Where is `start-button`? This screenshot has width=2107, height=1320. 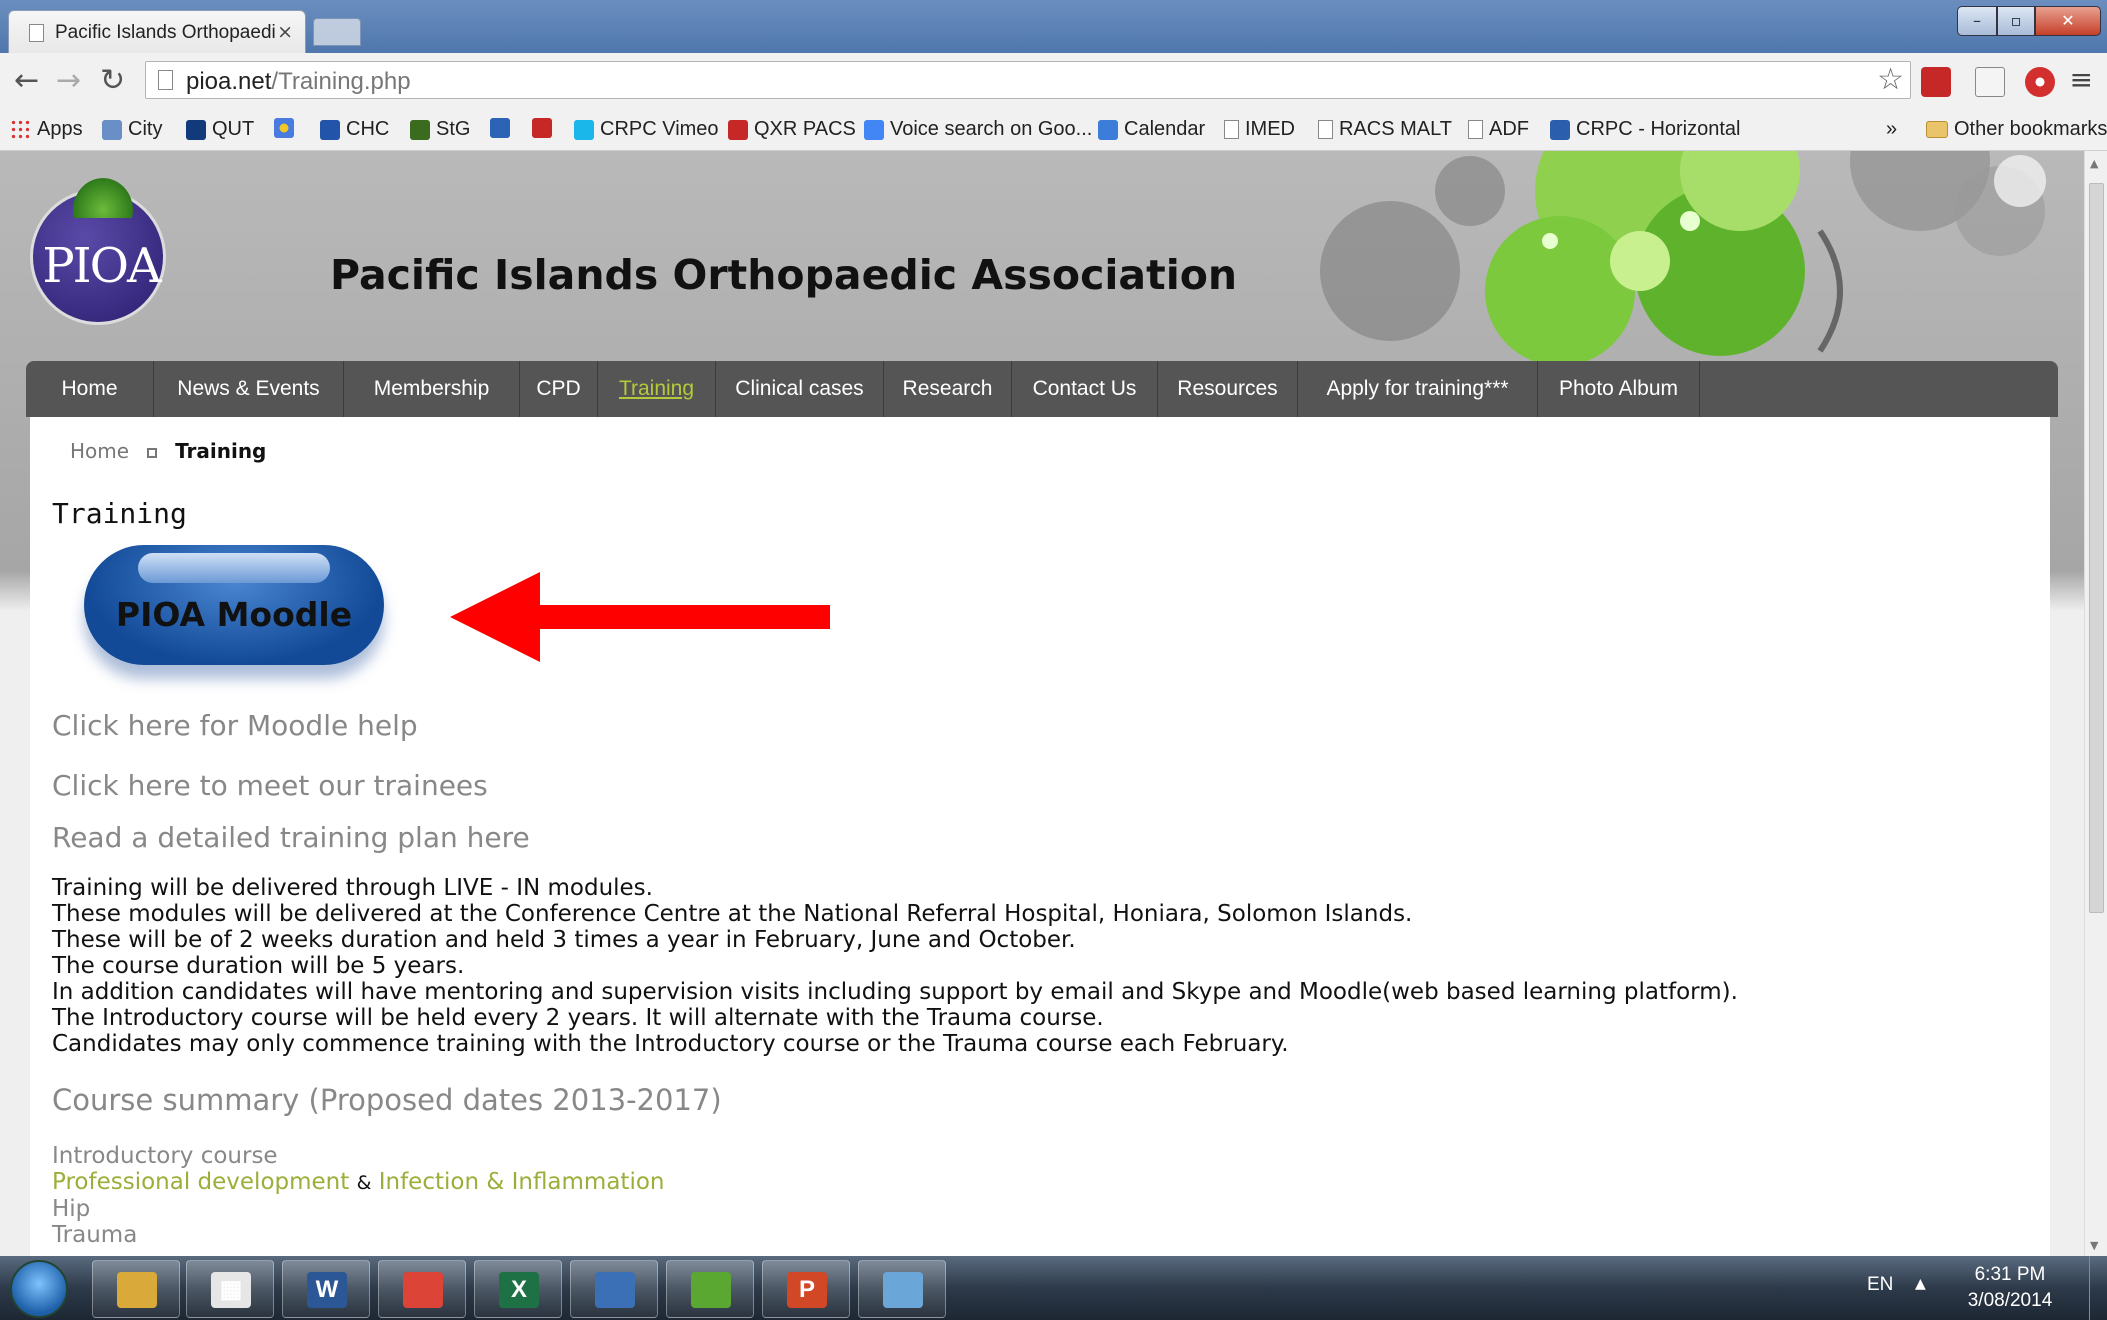 start-button is located at coordinates (39, 1289).